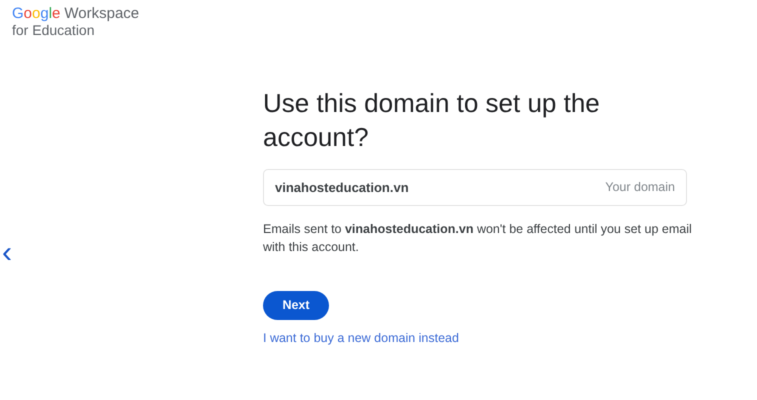 This screenshot has height=400, width=757. What do you see at coordinates (475, 187) in the screenshot?
I see `domain-field: vinahosteducation.vn Your domain` at bounding box center [475, 187].